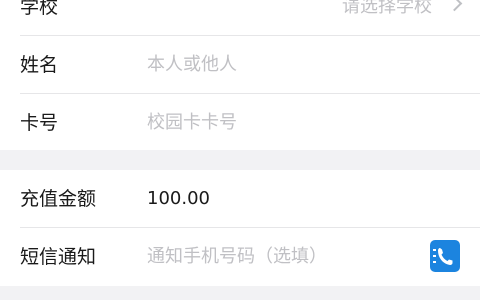  What do you see at coordinates (387, 18) in the screenshot?
I see `school-select: 请选择学校` at bounding box center [387, 18].